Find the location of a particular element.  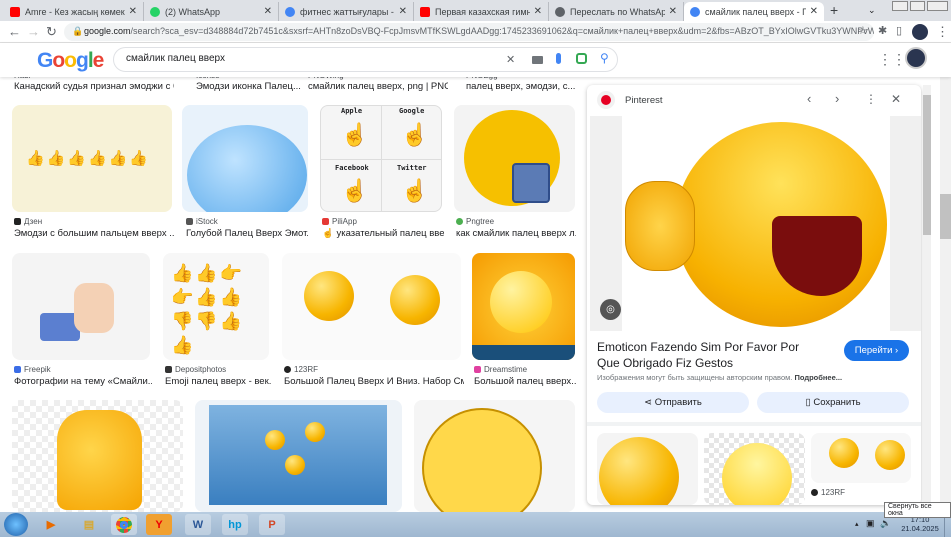

more-options-icon: ⋮ is located at coordinates (871, 99).